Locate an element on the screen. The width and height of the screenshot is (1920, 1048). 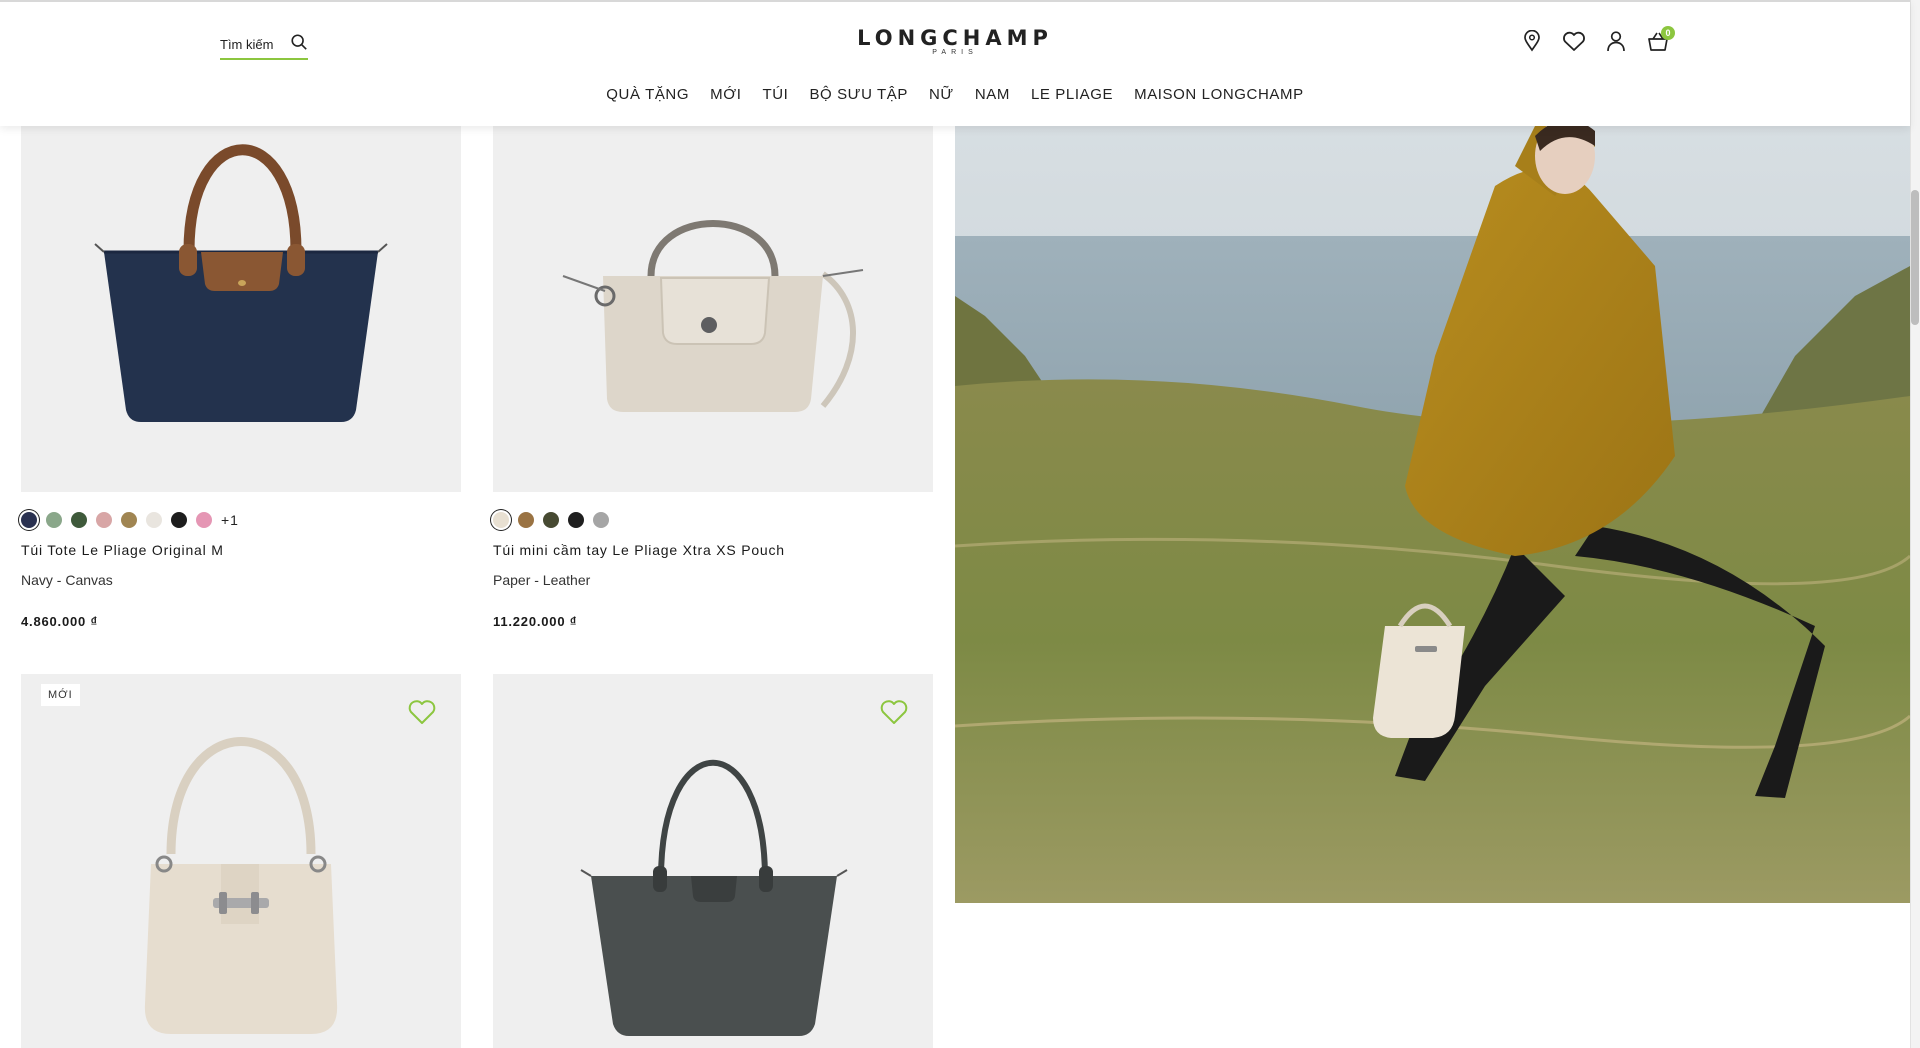
page-scrollbar is located at coordinates (1915, 524).